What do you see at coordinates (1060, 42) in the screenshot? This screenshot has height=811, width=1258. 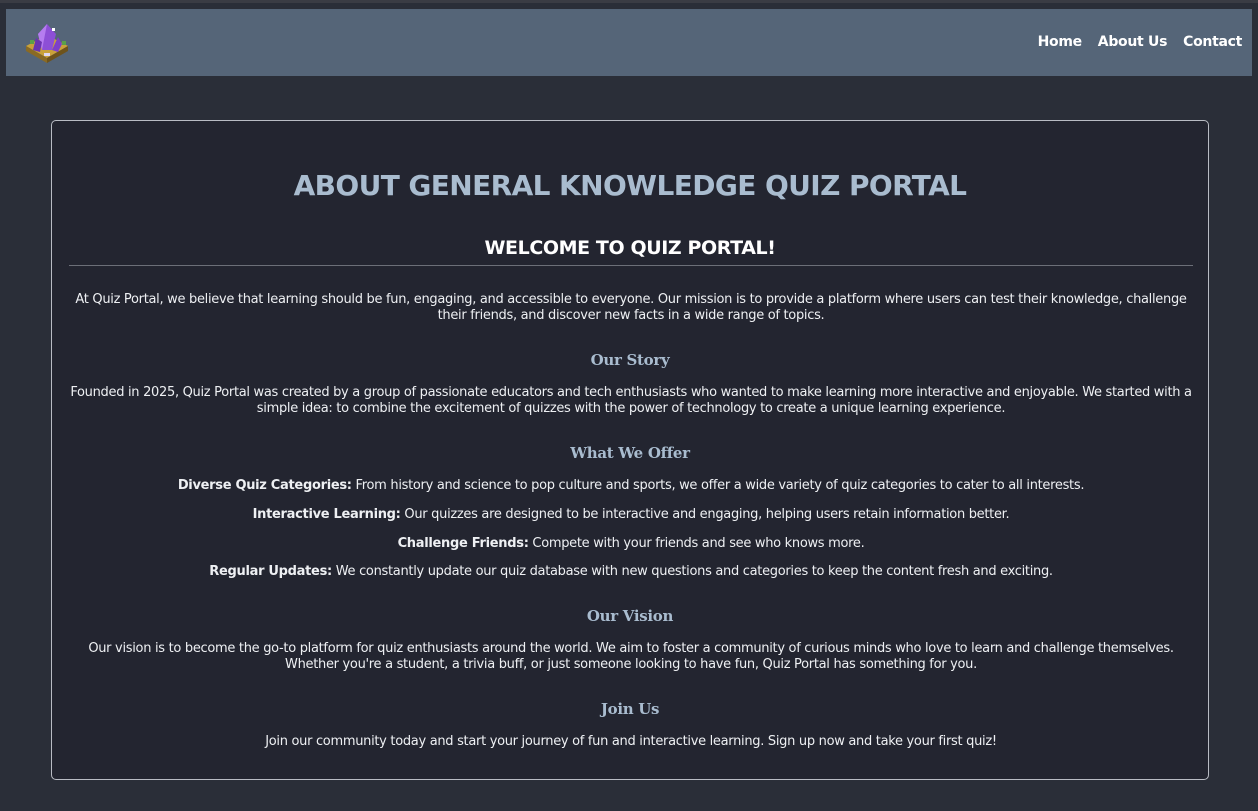 I see `nav-link-home: Home` at bounding box center [1060, 42].